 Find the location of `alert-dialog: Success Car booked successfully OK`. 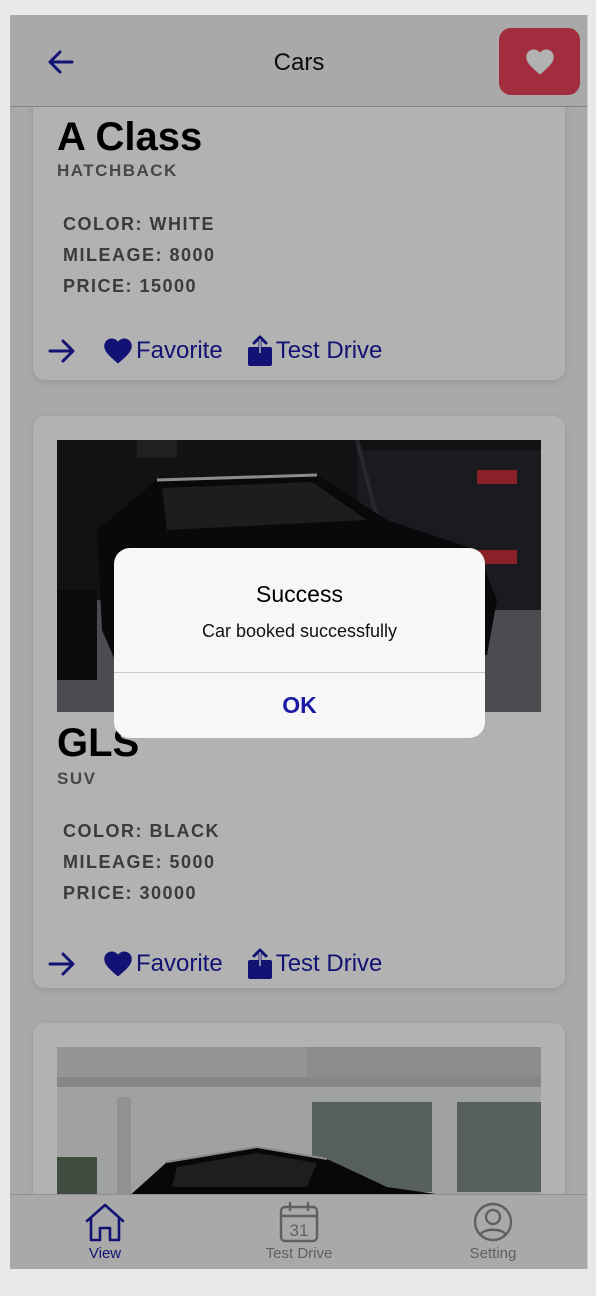

alert-dialog: Success Car booked successfully OK is located at coordinates (299, 643).